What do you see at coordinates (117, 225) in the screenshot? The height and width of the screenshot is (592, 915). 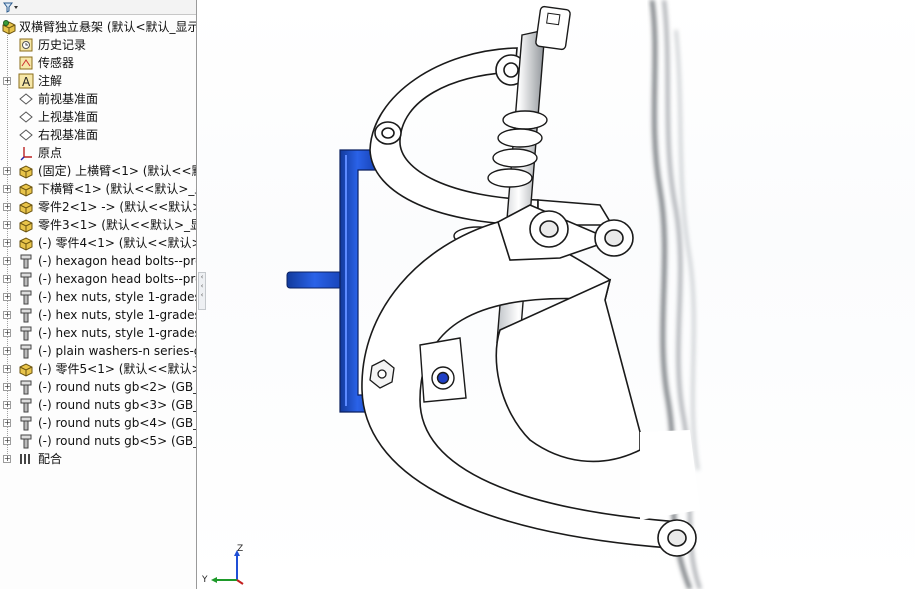 I see `tree-item-label: 零件3<1> (默认<<默认>_显示` at bounding box center [117, 225].